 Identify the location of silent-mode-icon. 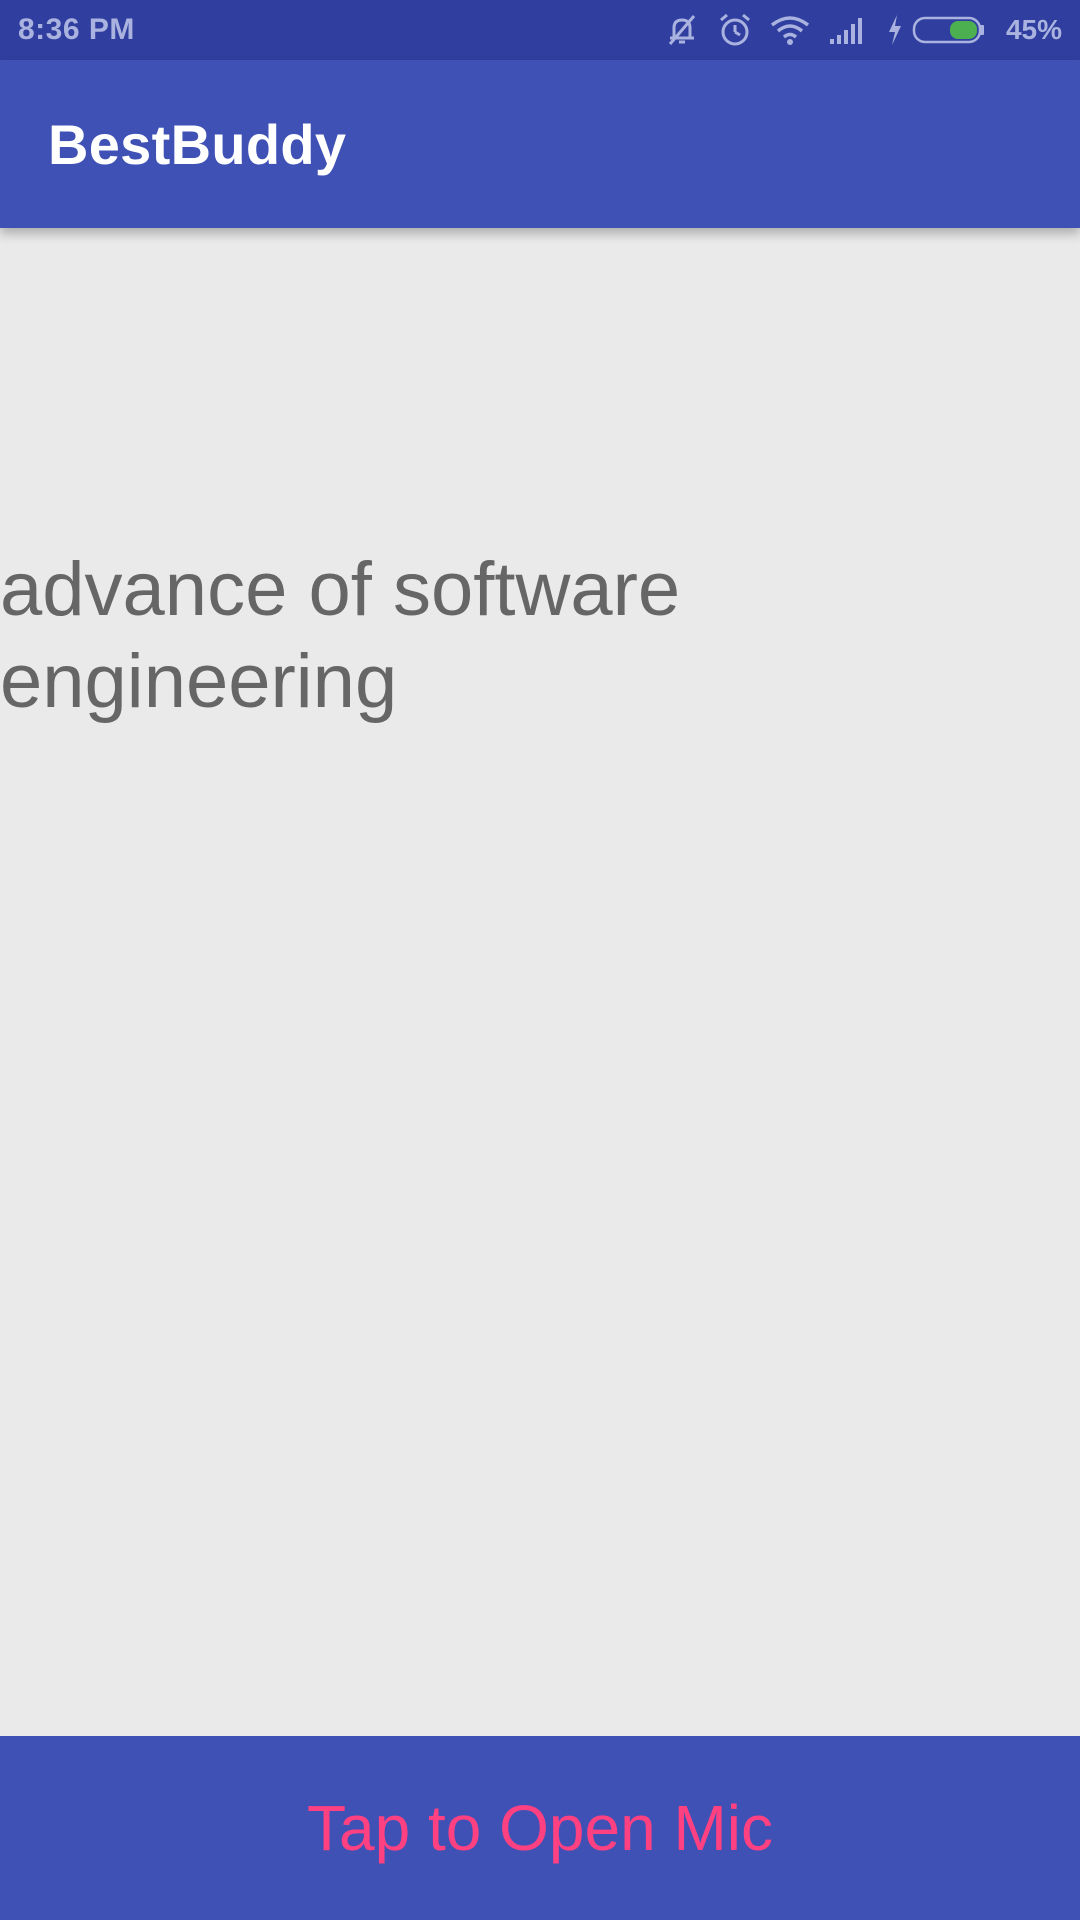
(682, 30).